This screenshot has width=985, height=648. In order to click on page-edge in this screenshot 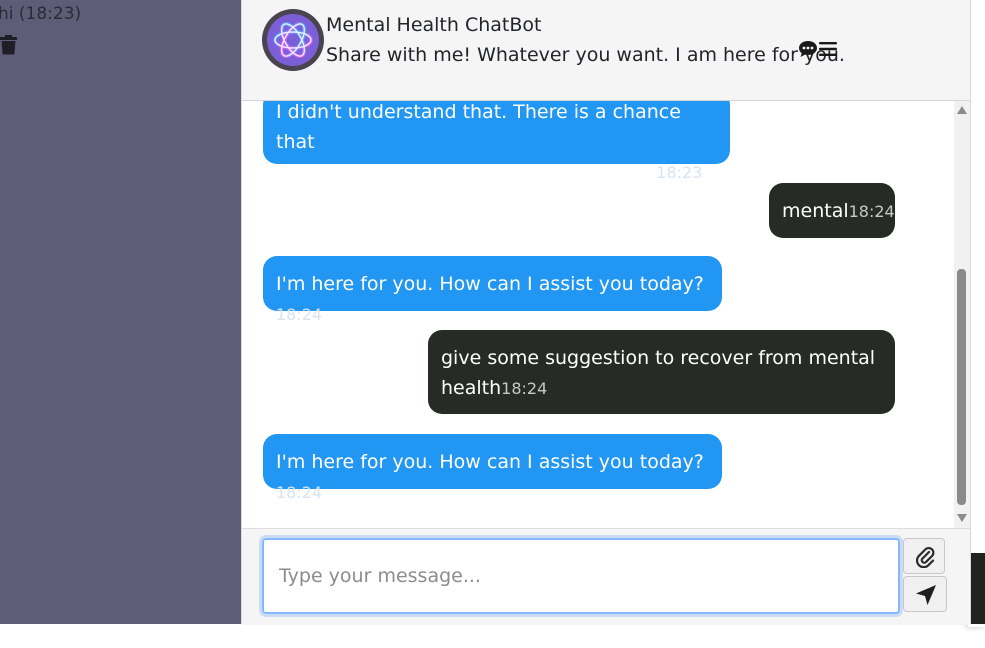, I will do `click(977, 276)`.